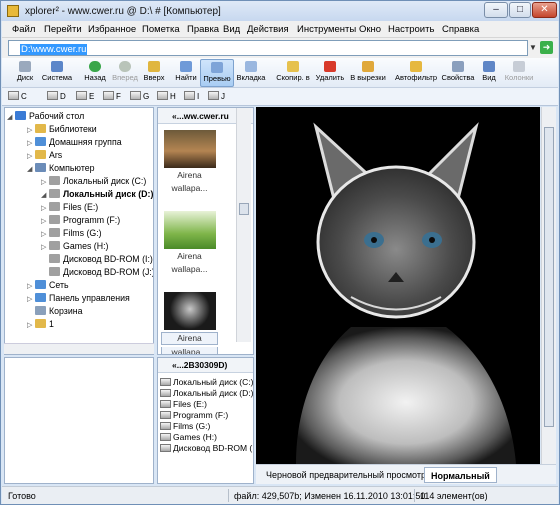  Describe the element at coordinates (533, 47) in the screenshot. I see `address-dropdown-icon: ▼` at that location.